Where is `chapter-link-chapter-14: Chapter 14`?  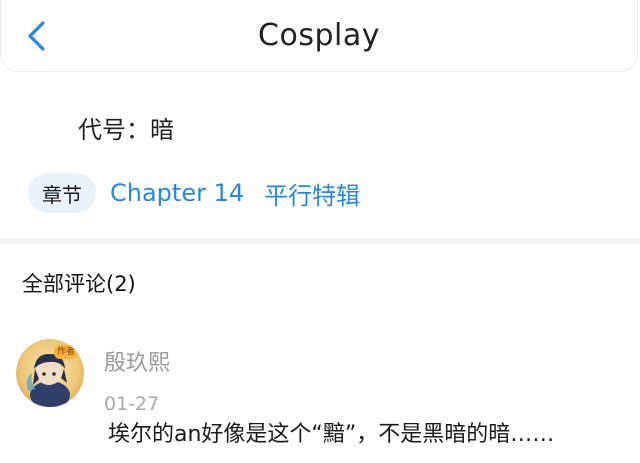 chapter-link-chapter-14: Chapter 14 is located at coordinates (177, 193).